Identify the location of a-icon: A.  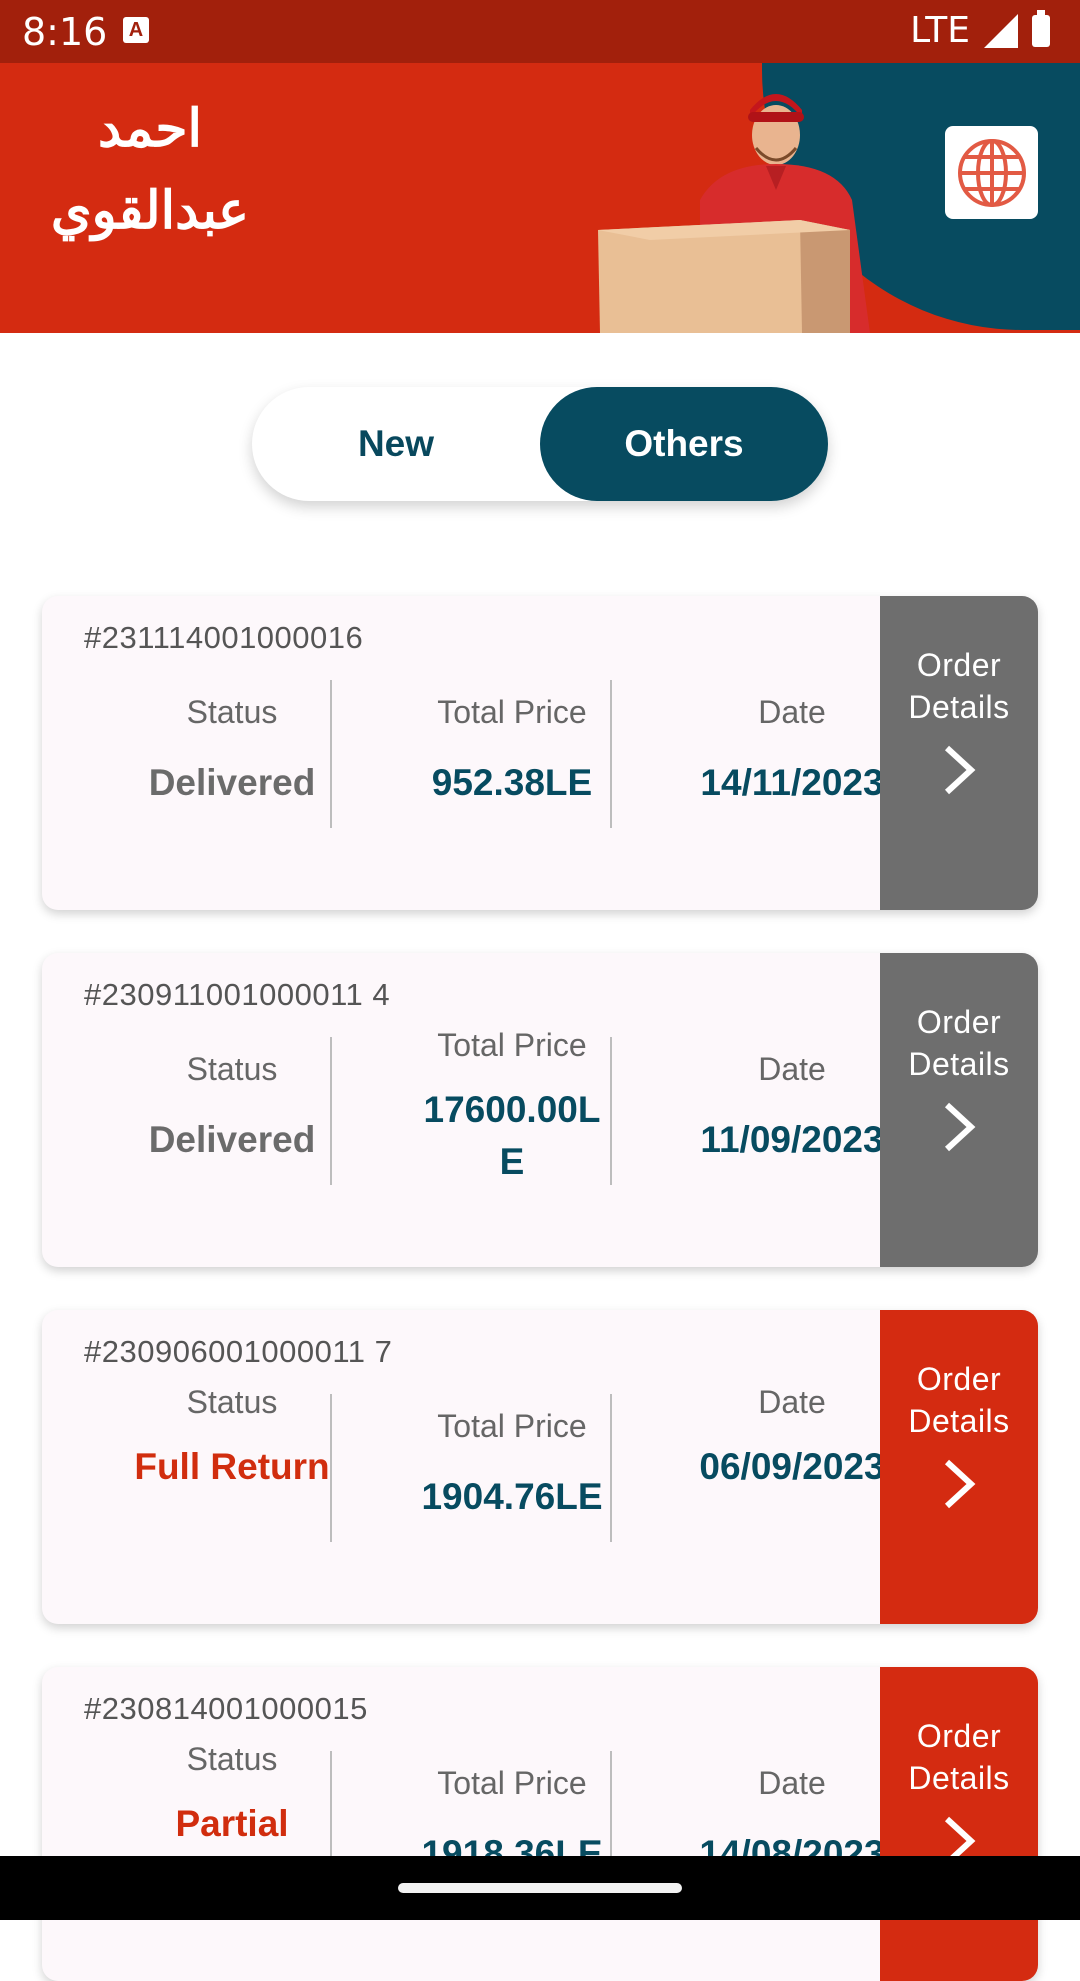
(136, 30).